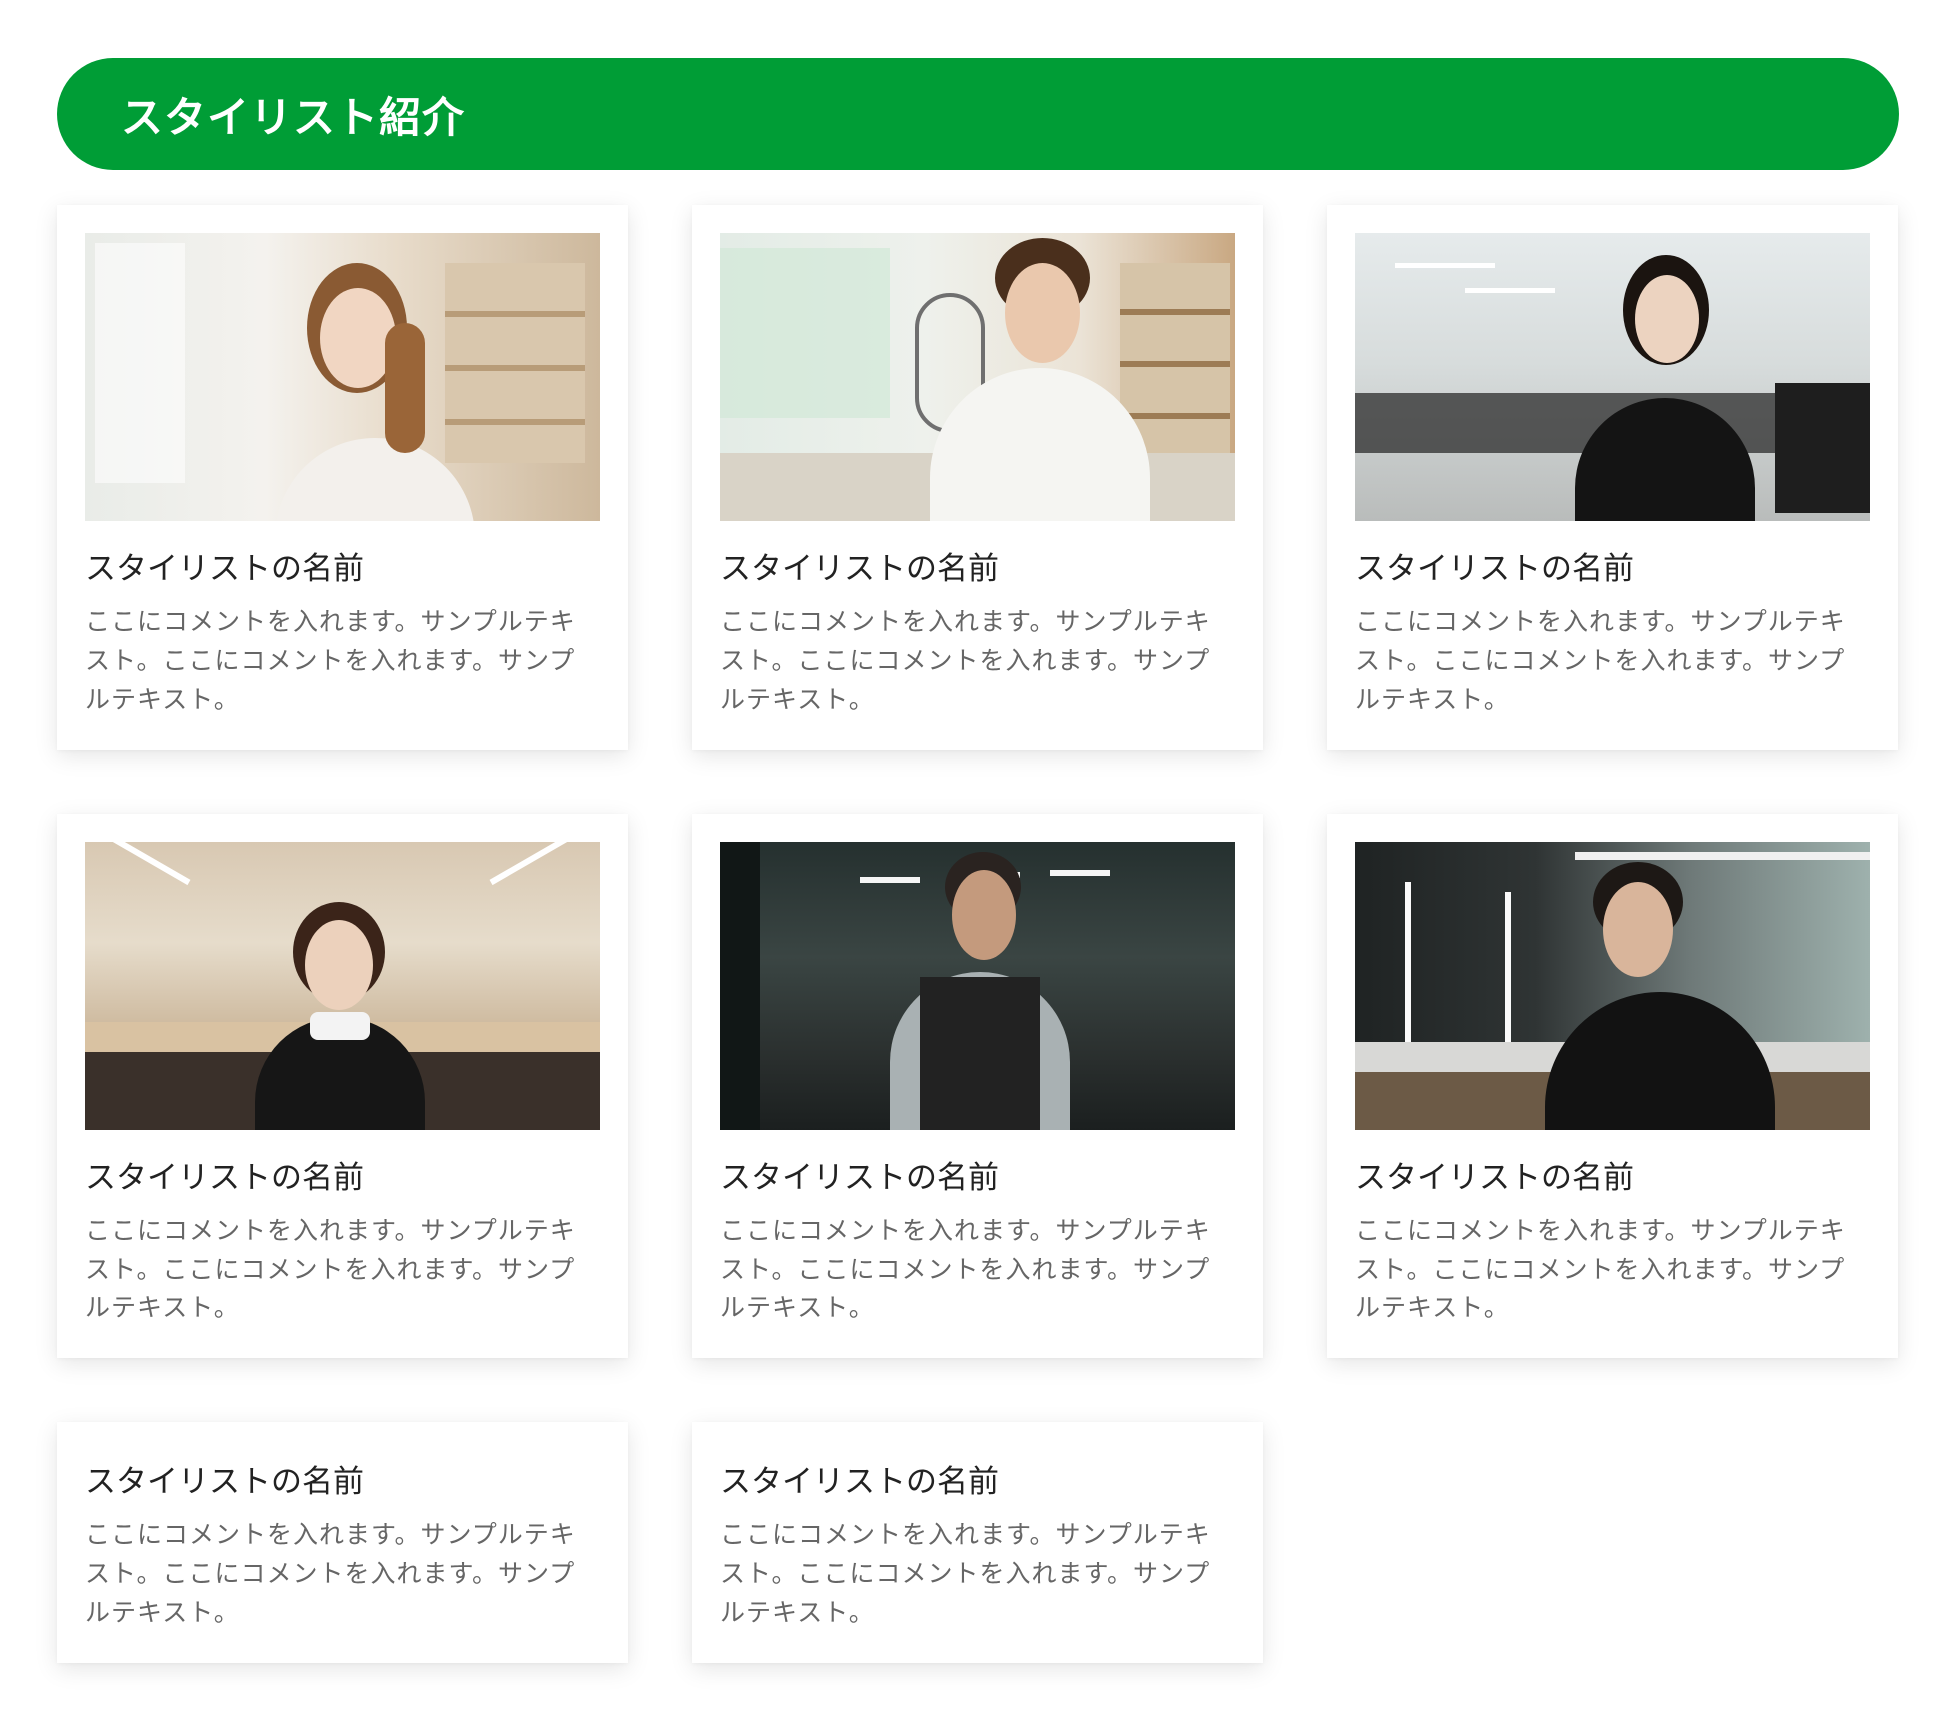  Describe the element at coordinates (293, 117) in the screenshot. I see `section-title: スタイリスト紹介` at that location.